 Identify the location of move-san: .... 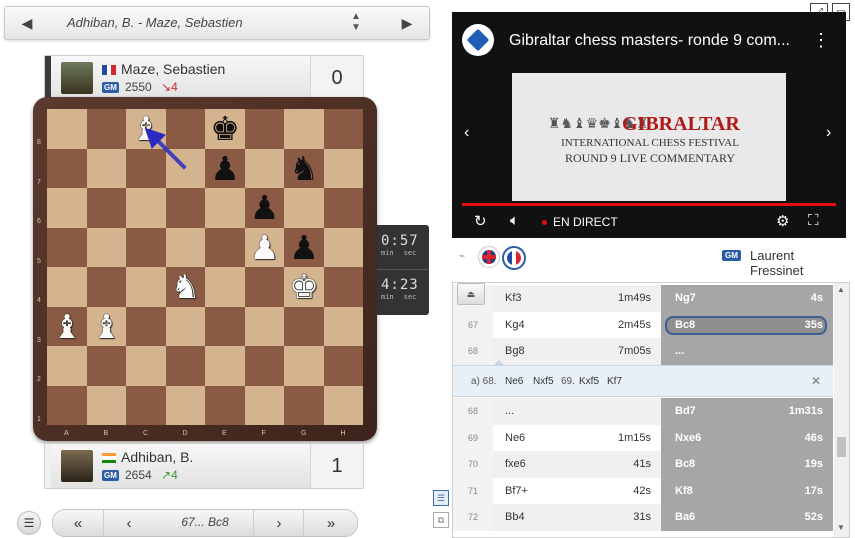
(510, 411).